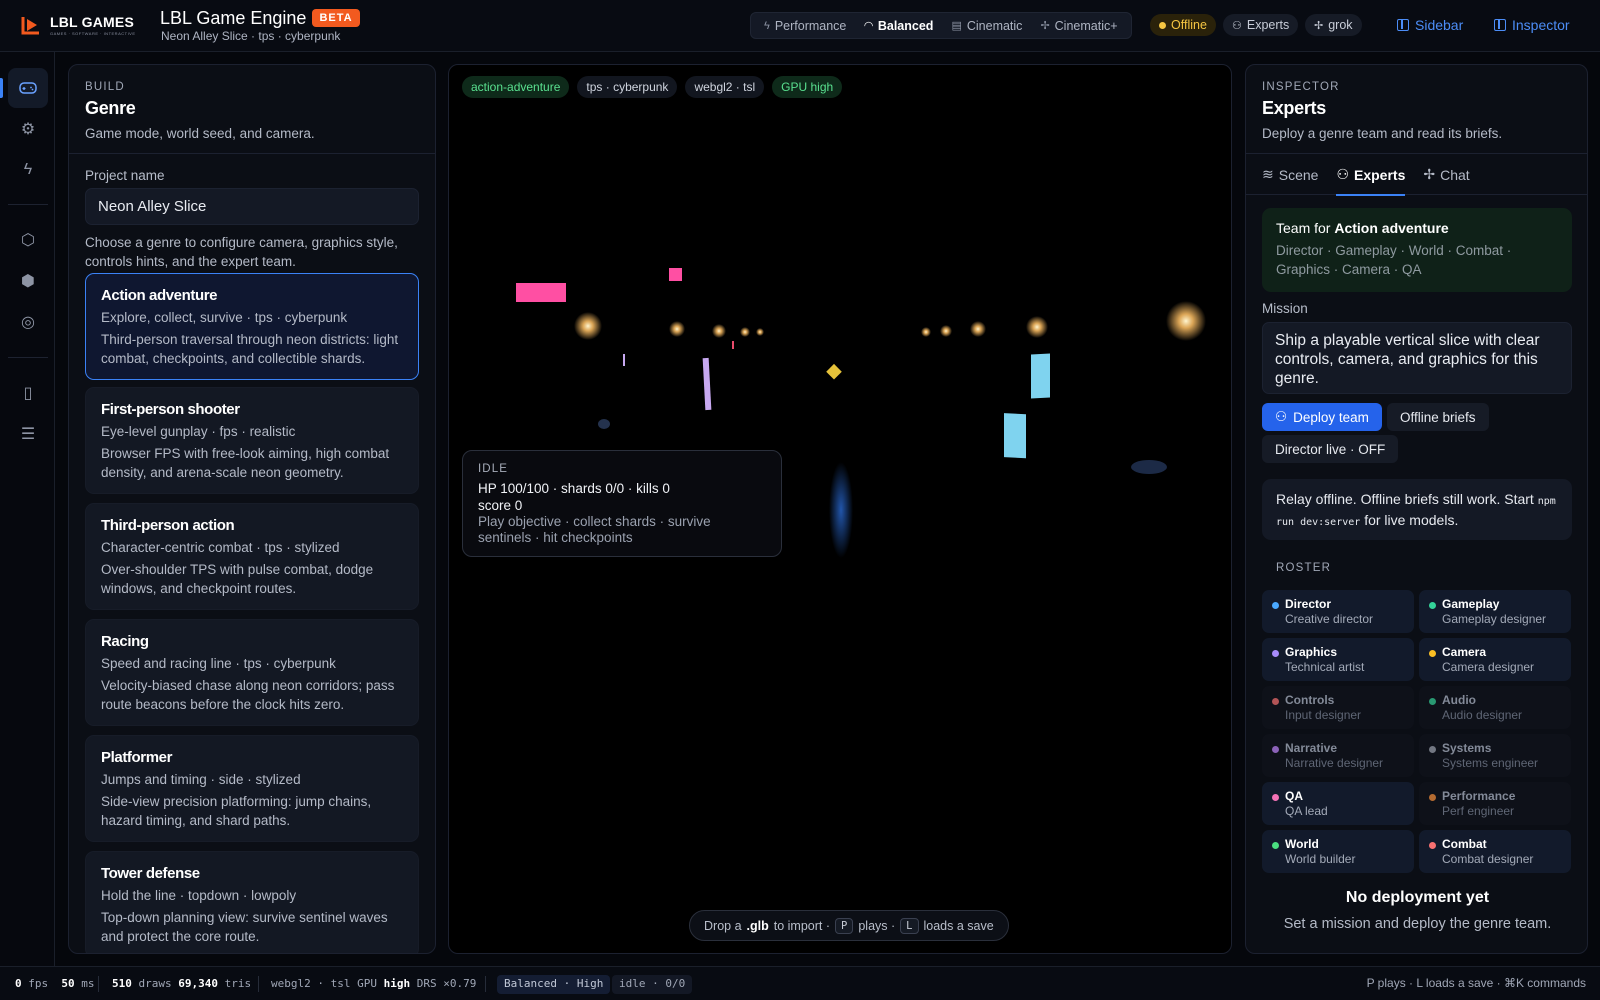  I want to click on team-genre: Action adventure, so click(1391, 228).